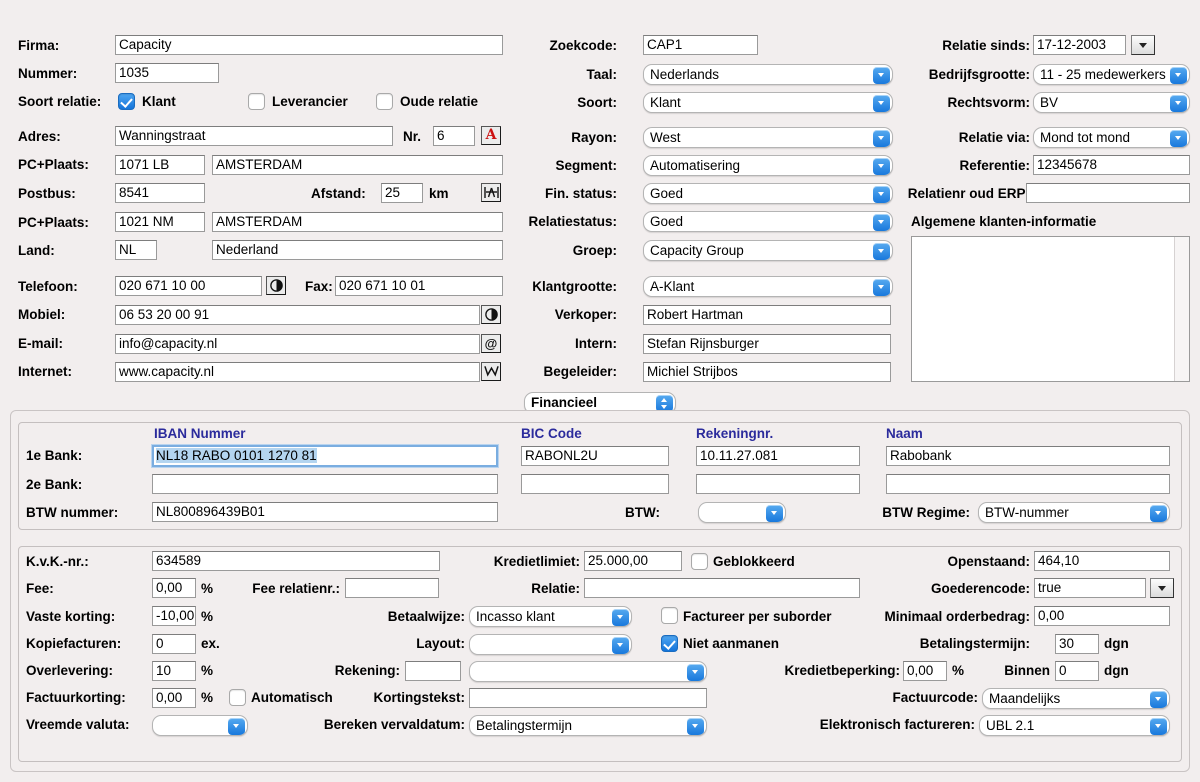 The image size is (1200, 782). Describe the element at coordinates (1050, 309) in the screenshot. I see `algemene-klanten-informatie-textarea` at that location.